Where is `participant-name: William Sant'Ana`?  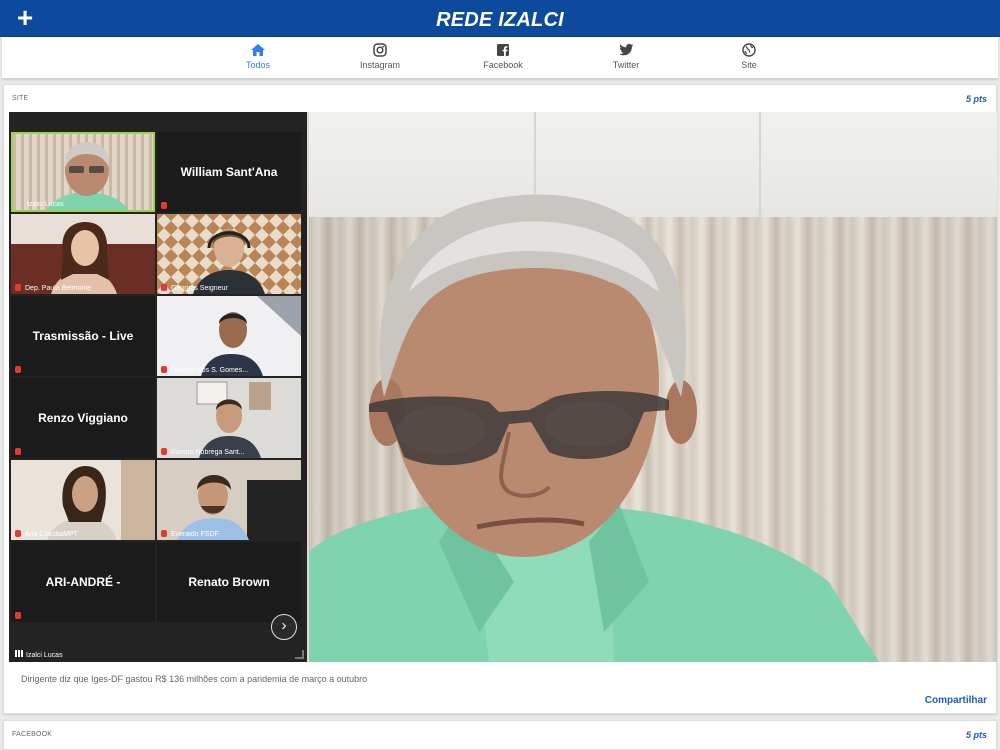 participant-name: William Sant'Ana is located at coordinates (229, 172).